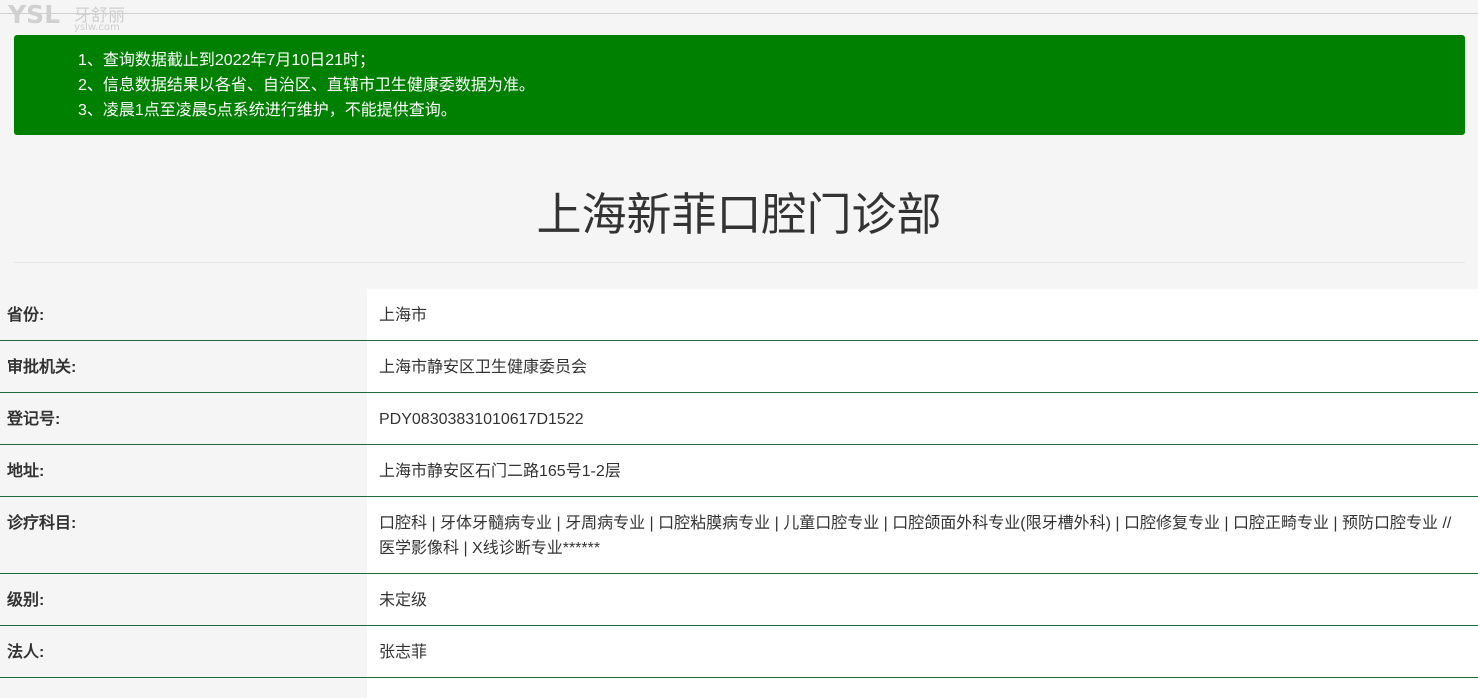 The height and width of the screenshot is (698, 1478). What do you see at coordinates (739, 13) in the screenshot?
I see `top-divider` at bounding box center [739, 13].